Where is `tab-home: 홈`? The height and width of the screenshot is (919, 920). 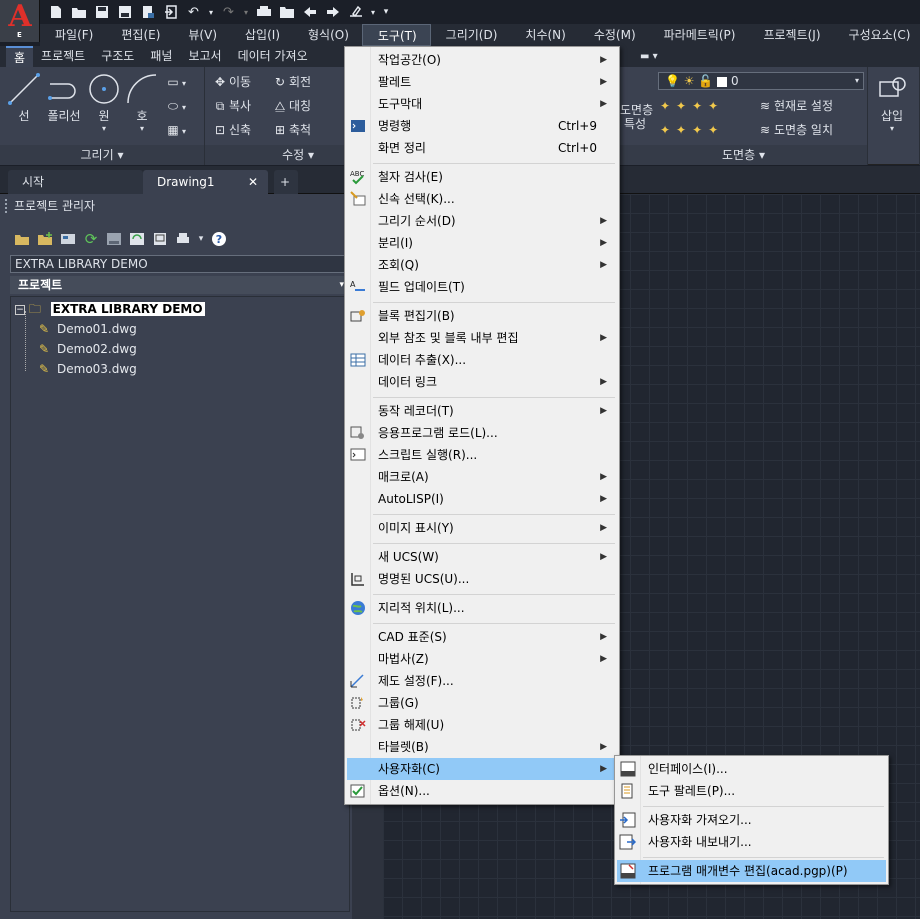 tab-home: 홈 is located at coordinates (20, 56).